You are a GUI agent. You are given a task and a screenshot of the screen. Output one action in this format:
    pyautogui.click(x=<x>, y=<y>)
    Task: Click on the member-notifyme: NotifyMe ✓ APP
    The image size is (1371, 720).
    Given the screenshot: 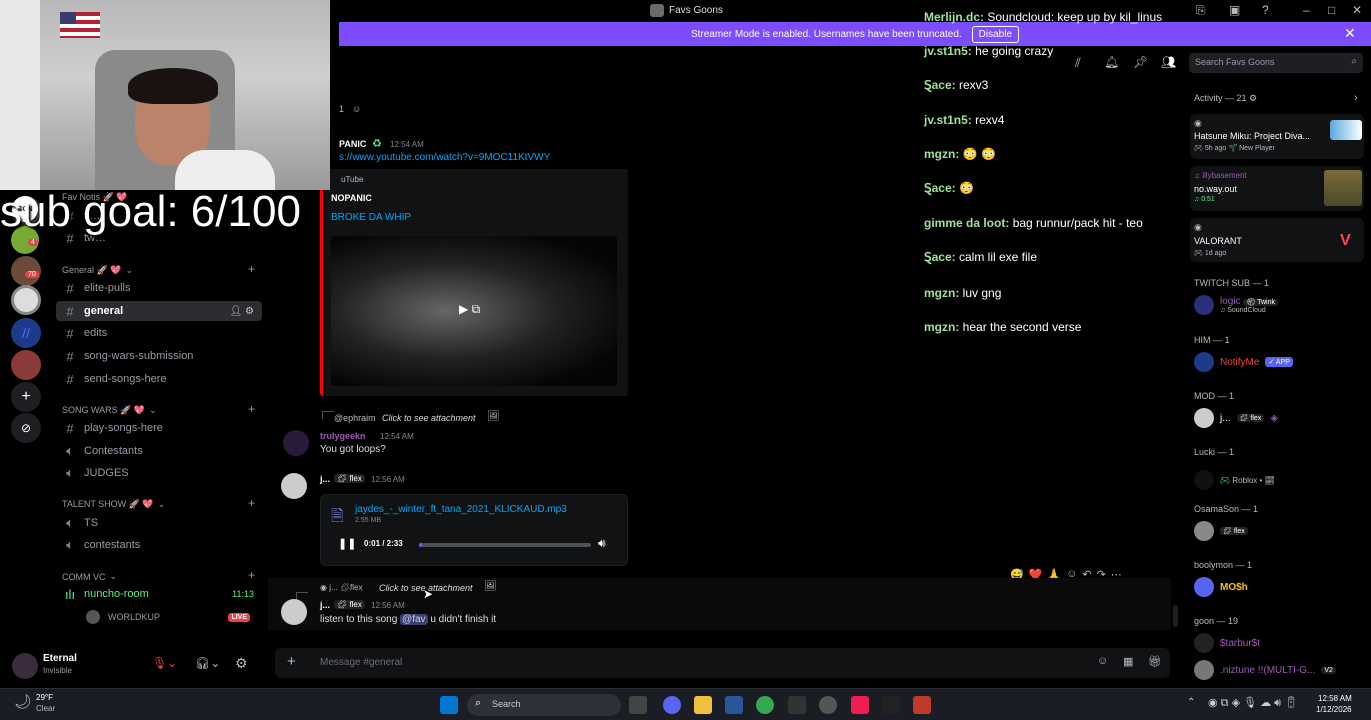 What is the action you would take?
    pyautogui.click(x=1243, y=362)
    